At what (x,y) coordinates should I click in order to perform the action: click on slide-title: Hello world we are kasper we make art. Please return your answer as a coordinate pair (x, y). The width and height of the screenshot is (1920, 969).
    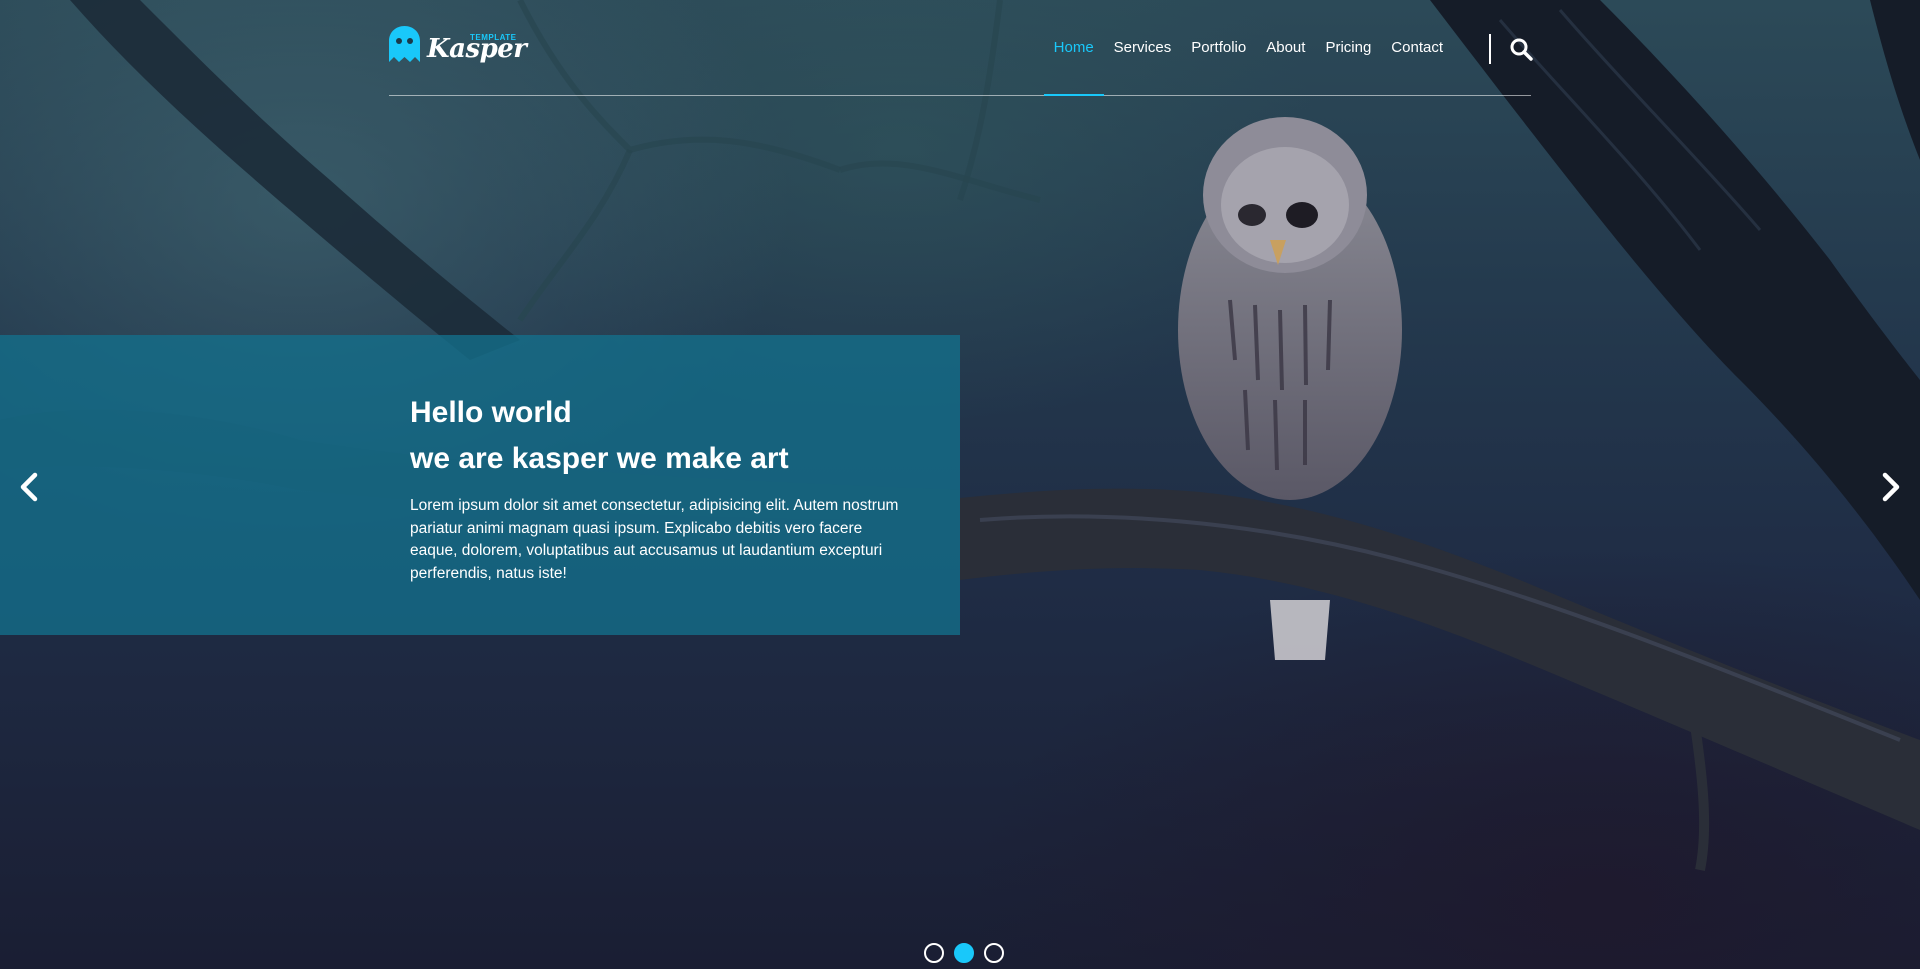
    Looking at the image, I should click on (599, 436).